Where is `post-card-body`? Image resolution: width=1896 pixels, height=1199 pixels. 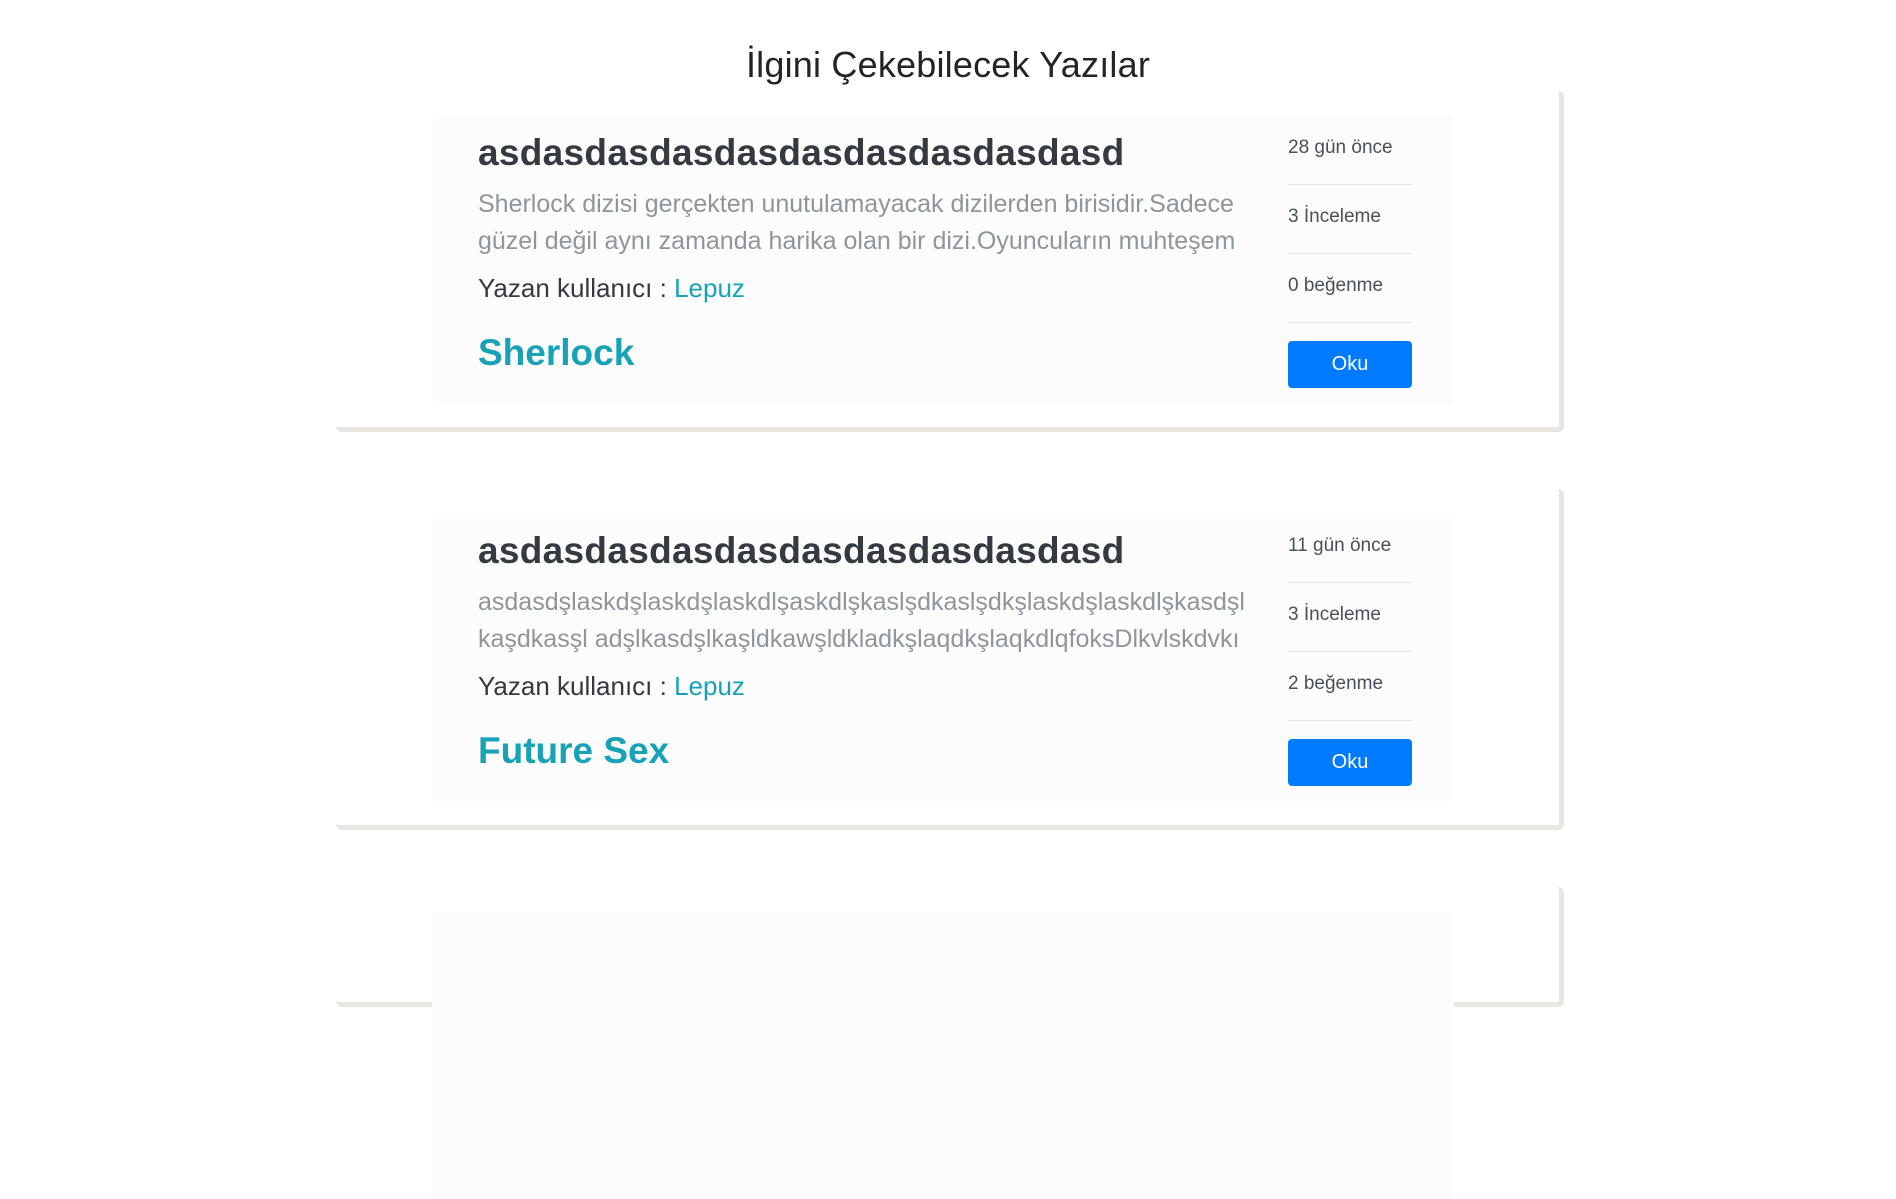 post-card-body is located at coordinates (943, 1055).